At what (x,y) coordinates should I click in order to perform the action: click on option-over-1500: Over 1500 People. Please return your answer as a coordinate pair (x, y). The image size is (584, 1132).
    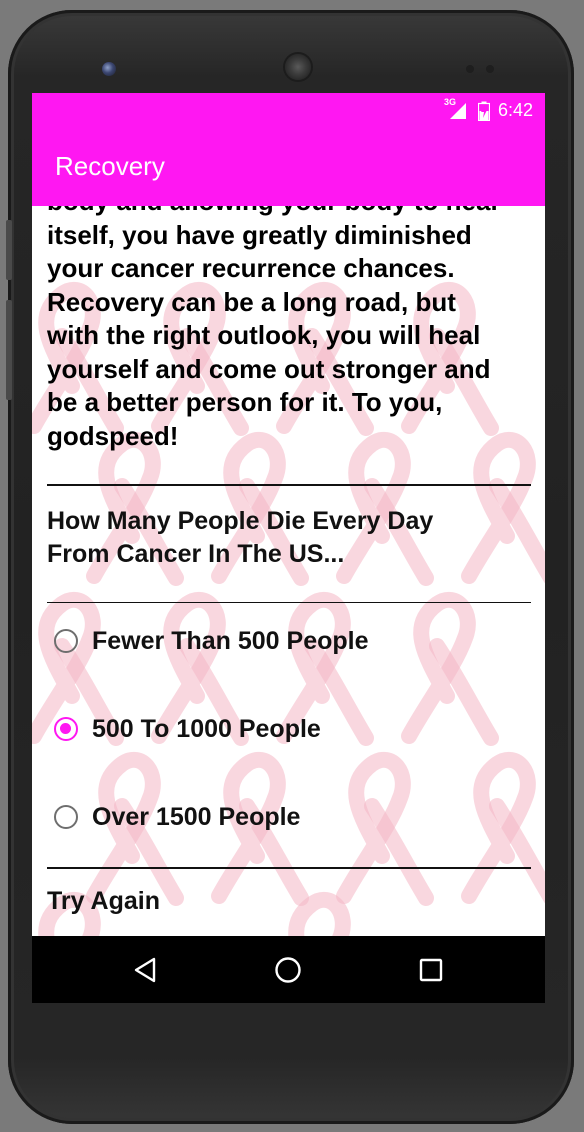
    Looking at the image, I should click on (299, 817).